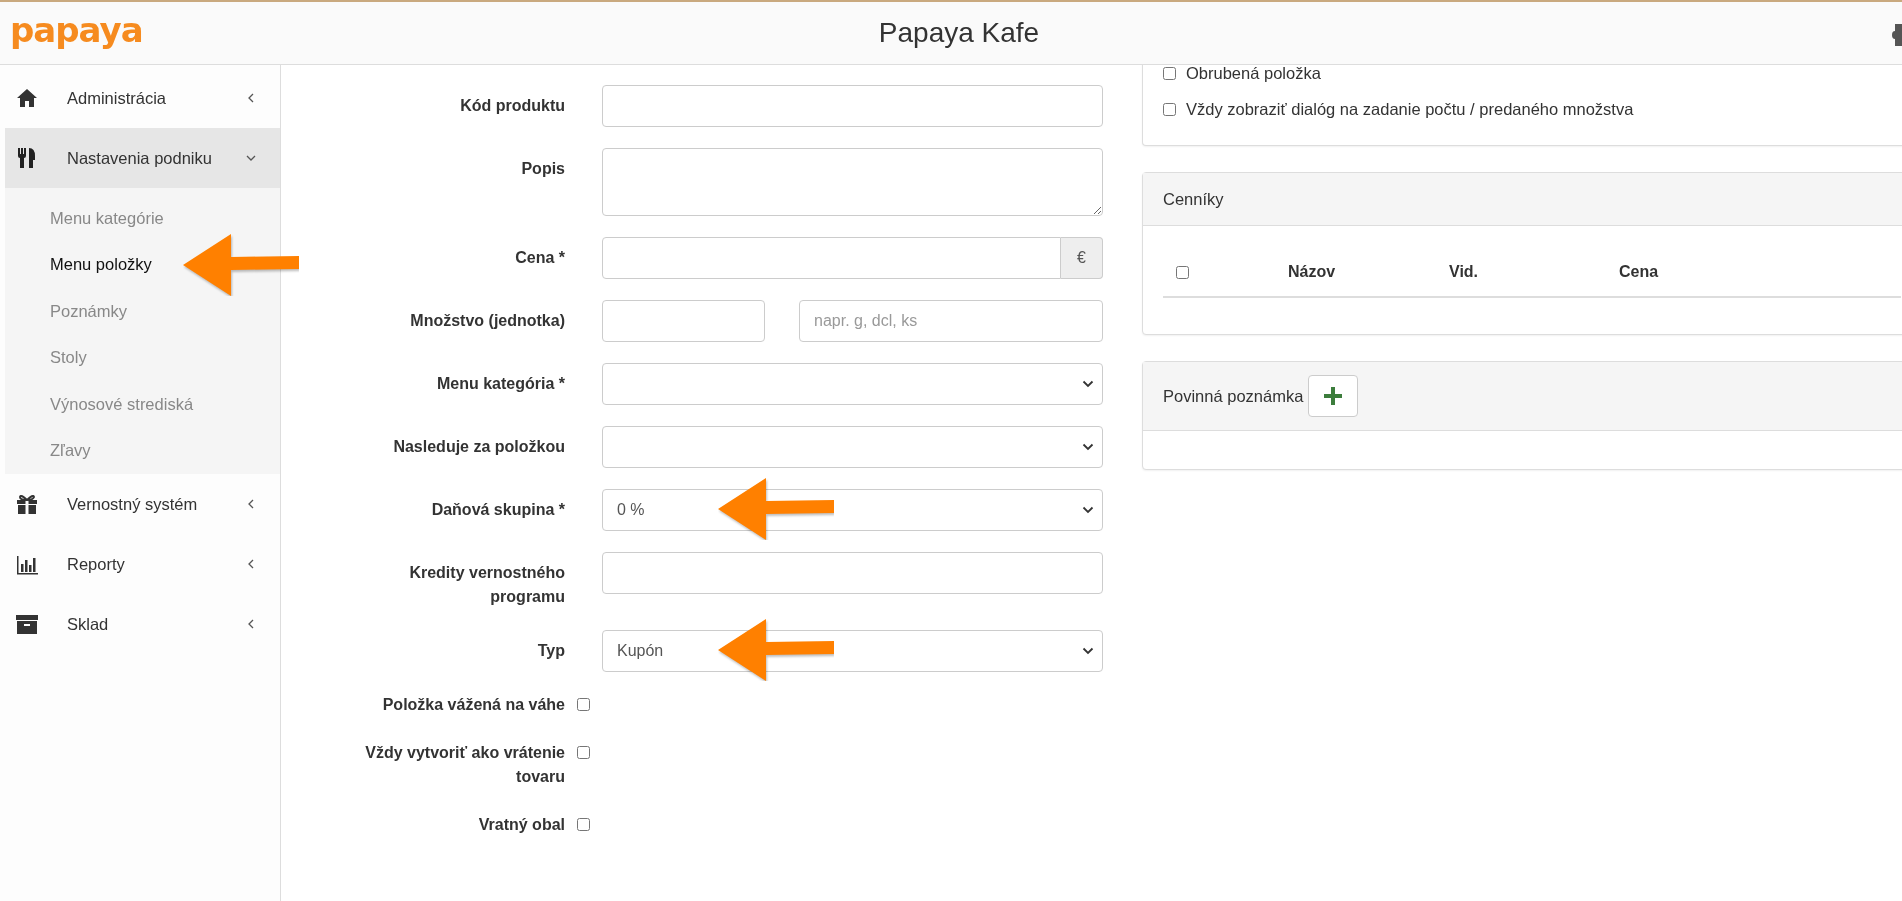  Describe the element at coordinates (142, 624) in the screenshot. I see `nav-item: Sklad` at that location.